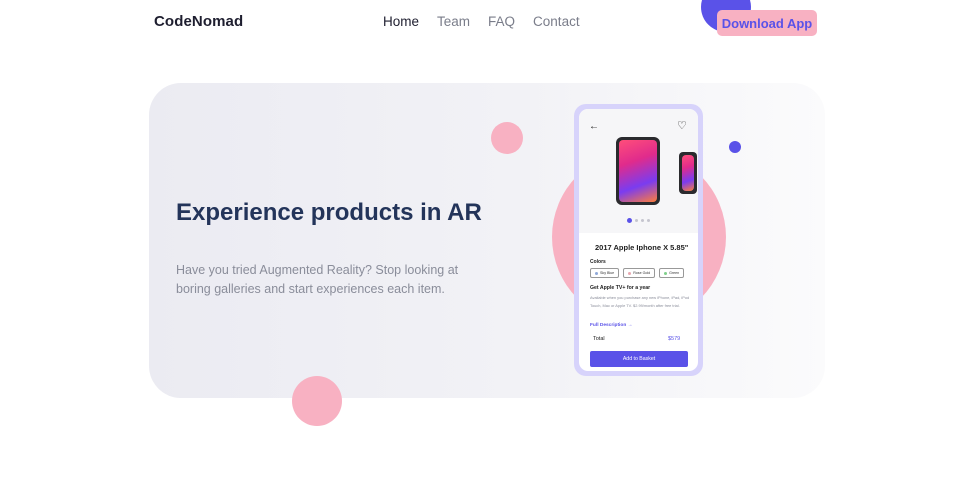 Image resolution: width=970 pixels, height=479 pixels. I want to click on decorative-dot-blue, so click(735, 147).